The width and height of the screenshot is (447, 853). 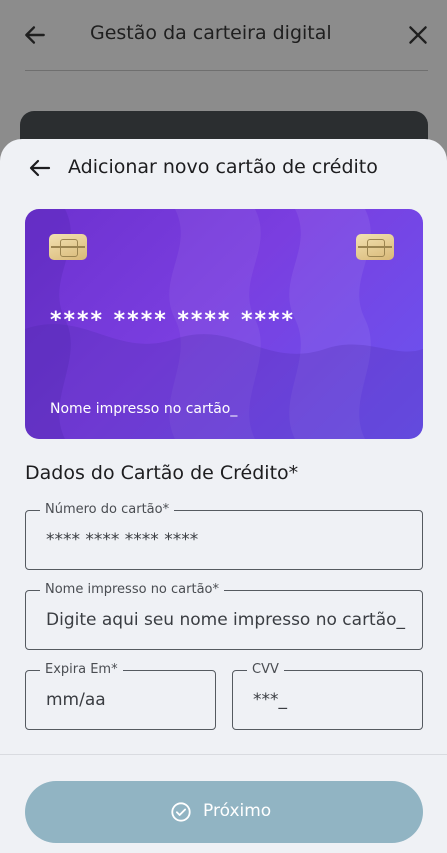 I want to click on card-number-value: **** **** **** ****, so click(x=122, y=540).